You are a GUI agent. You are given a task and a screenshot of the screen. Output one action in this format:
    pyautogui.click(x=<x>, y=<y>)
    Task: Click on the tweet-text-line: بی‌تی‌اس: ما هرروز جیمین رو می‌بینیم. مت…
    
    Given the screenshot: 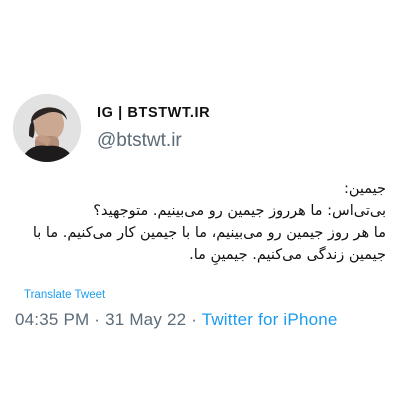 What is the action you would take?
    pyautogui.click(x=239, y=211)
    